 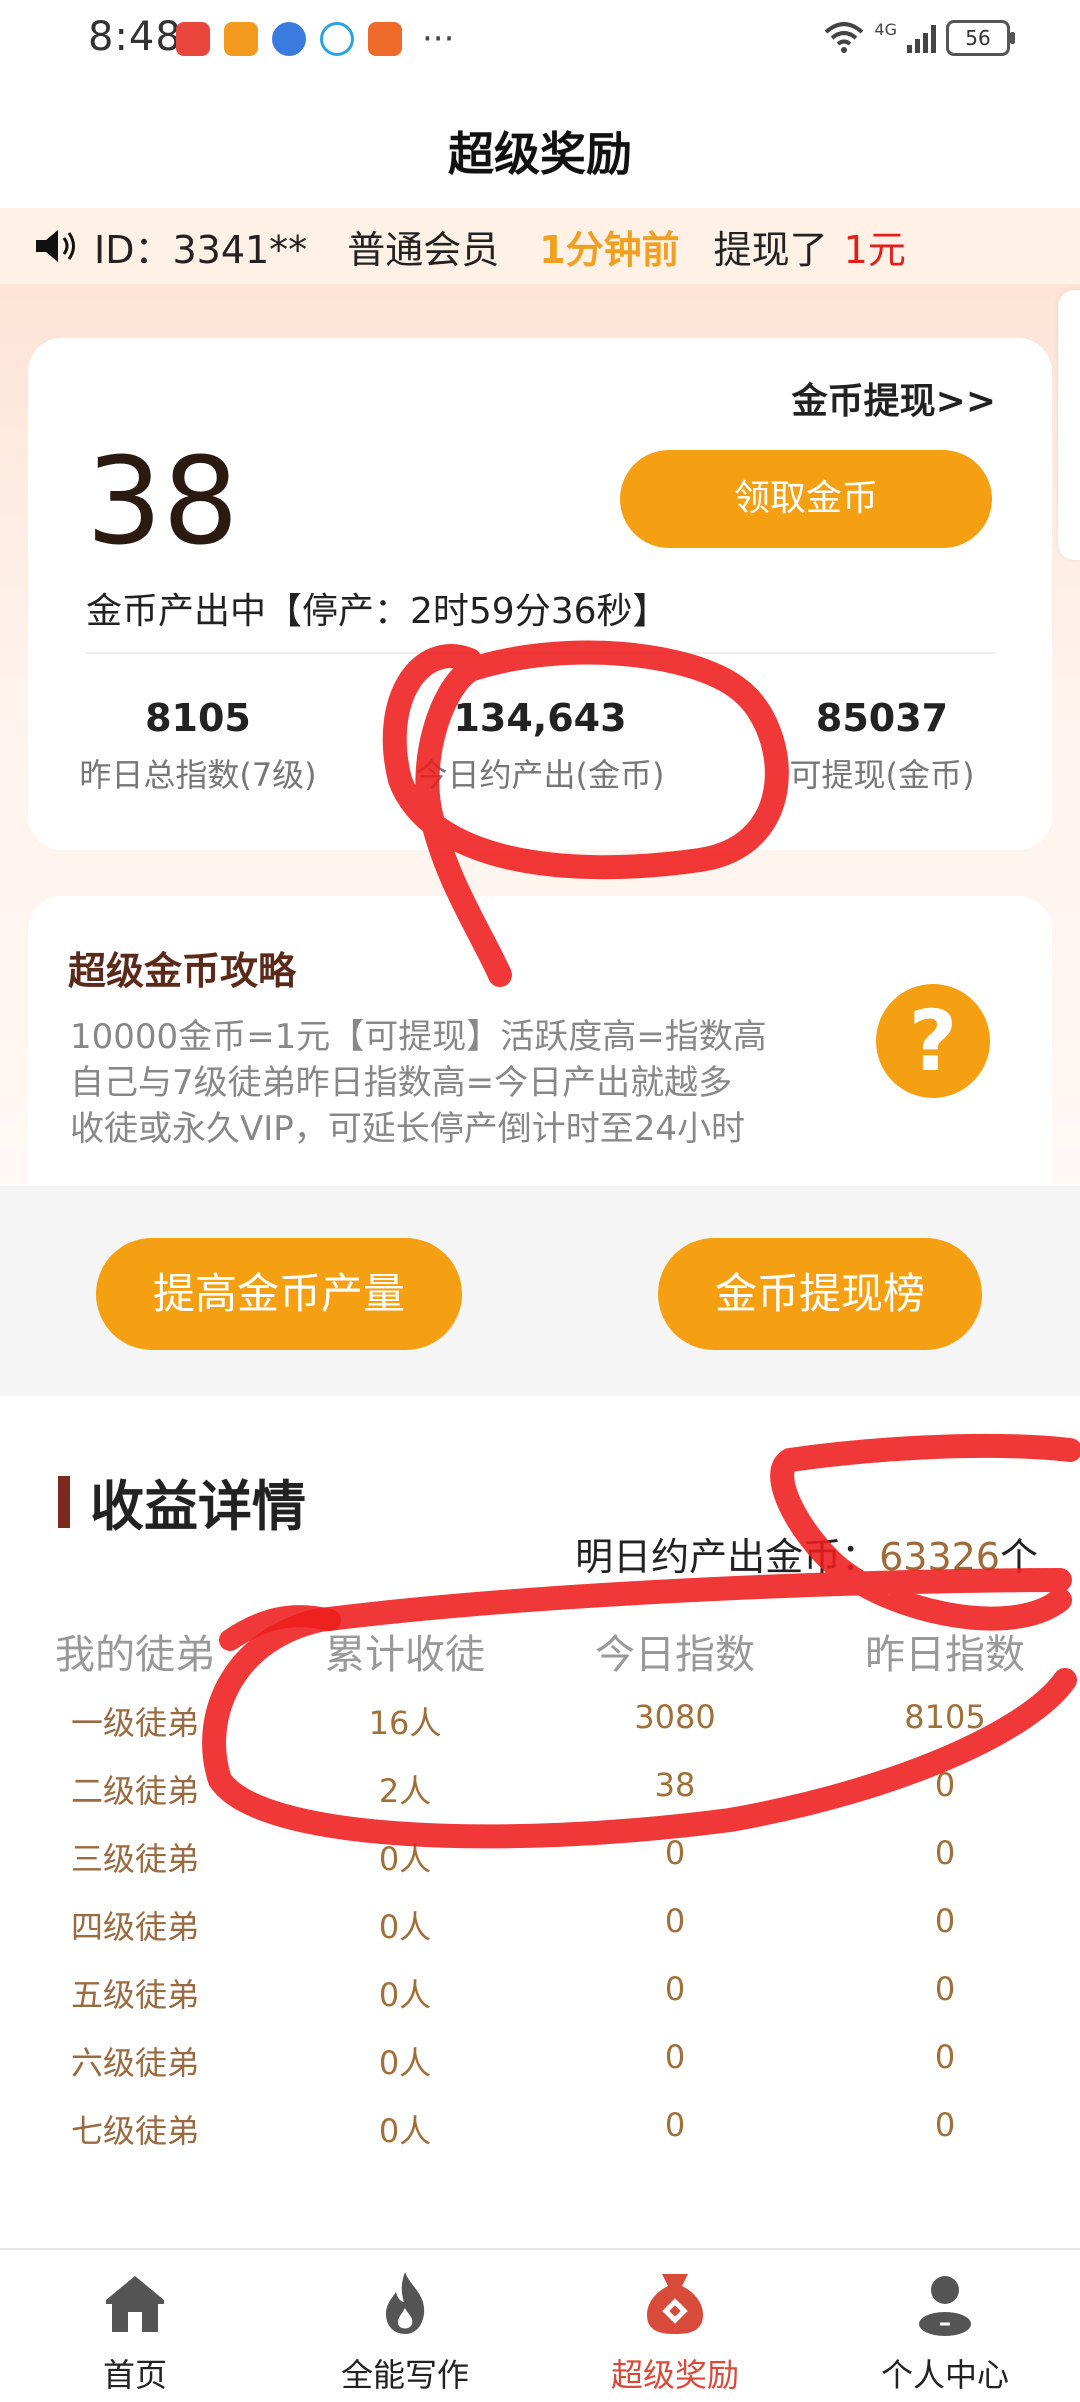 What do you see at coordinates (198, 718) in the screenshot?
I see `stat-value: 8105` at bounding box center [198, 718].